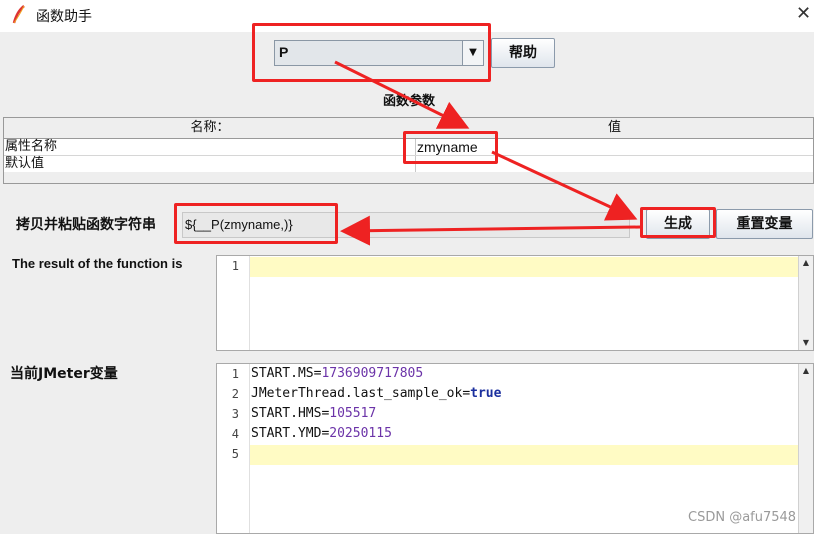 The height and width of the screenshot is (534, 814). Describe the element at coordinates (487, 153) in the screenshot. I see `annotation-arrows` at that location.